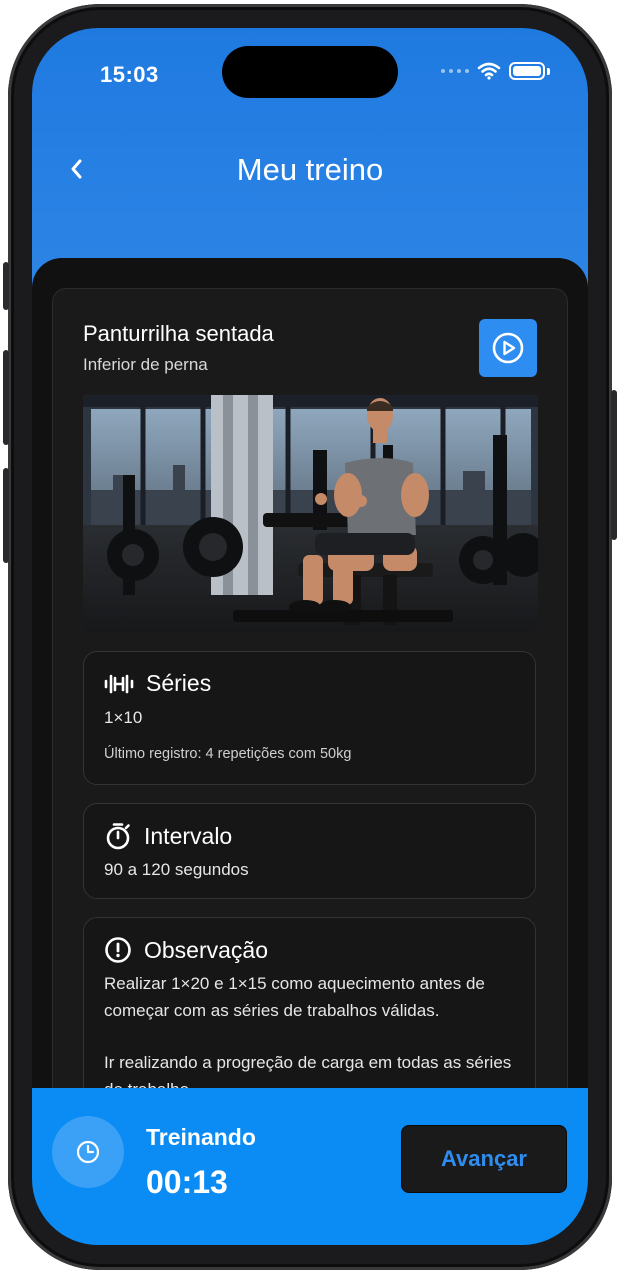  Describe the element at coordinates (176, 869) in the screenshot. I see `interval-value: 90 a 120 segundos` at that location.